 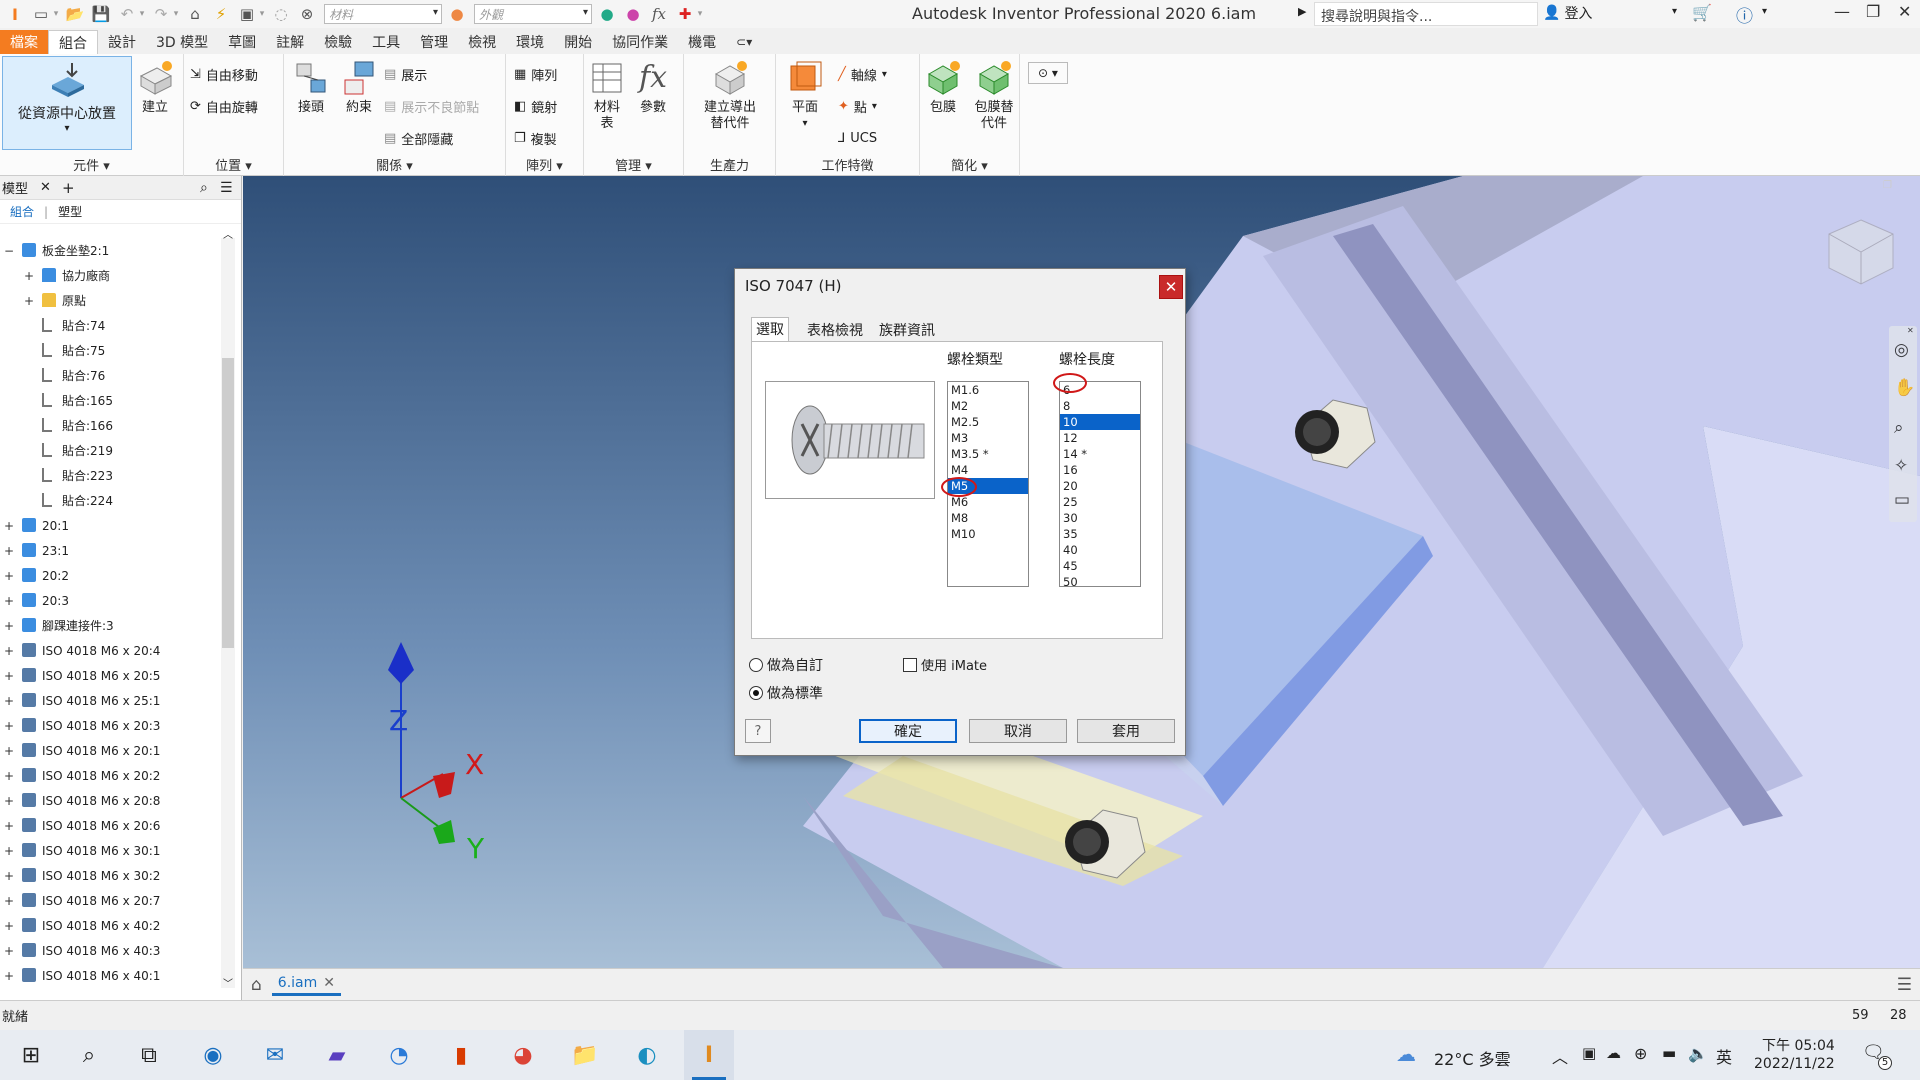 I want to click on clear-override-icon: ●, so click(x=633, y=14).